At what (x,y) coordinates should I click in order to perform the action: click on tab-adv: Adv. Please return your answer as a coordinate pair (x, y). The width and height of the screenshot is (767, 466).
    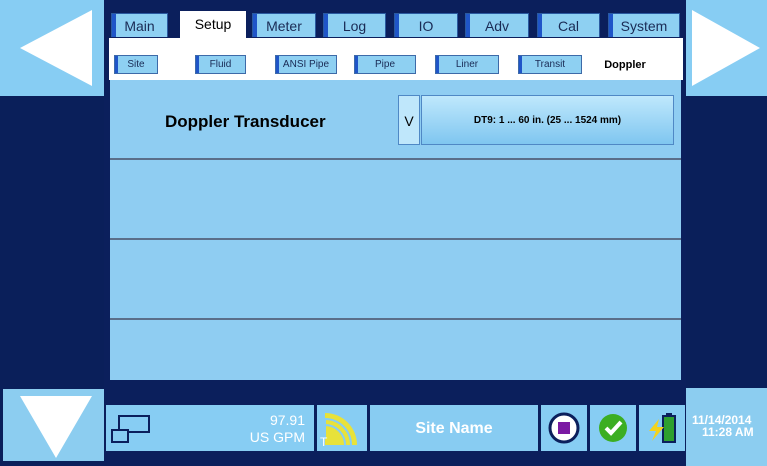
    Looking at the image, I should click on (497, 25).